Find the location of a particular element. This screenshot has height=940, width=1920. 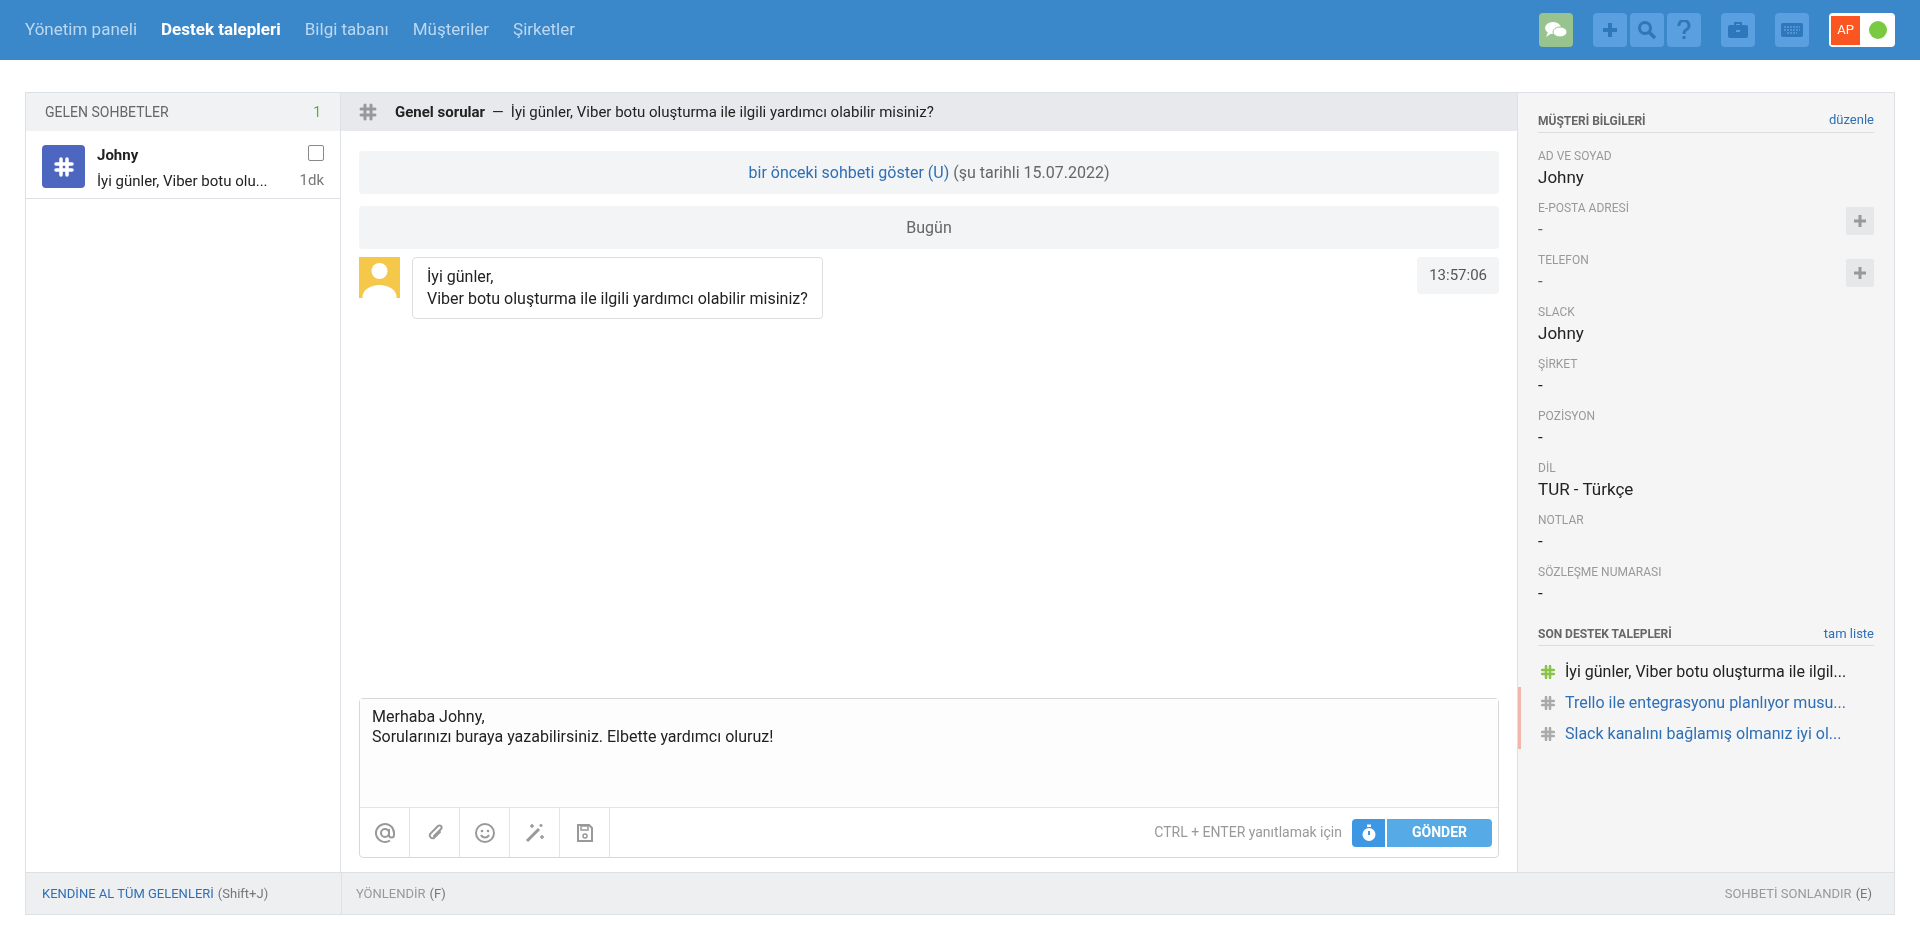

field-label: TELEFON is located at coordinates (1564, 260).